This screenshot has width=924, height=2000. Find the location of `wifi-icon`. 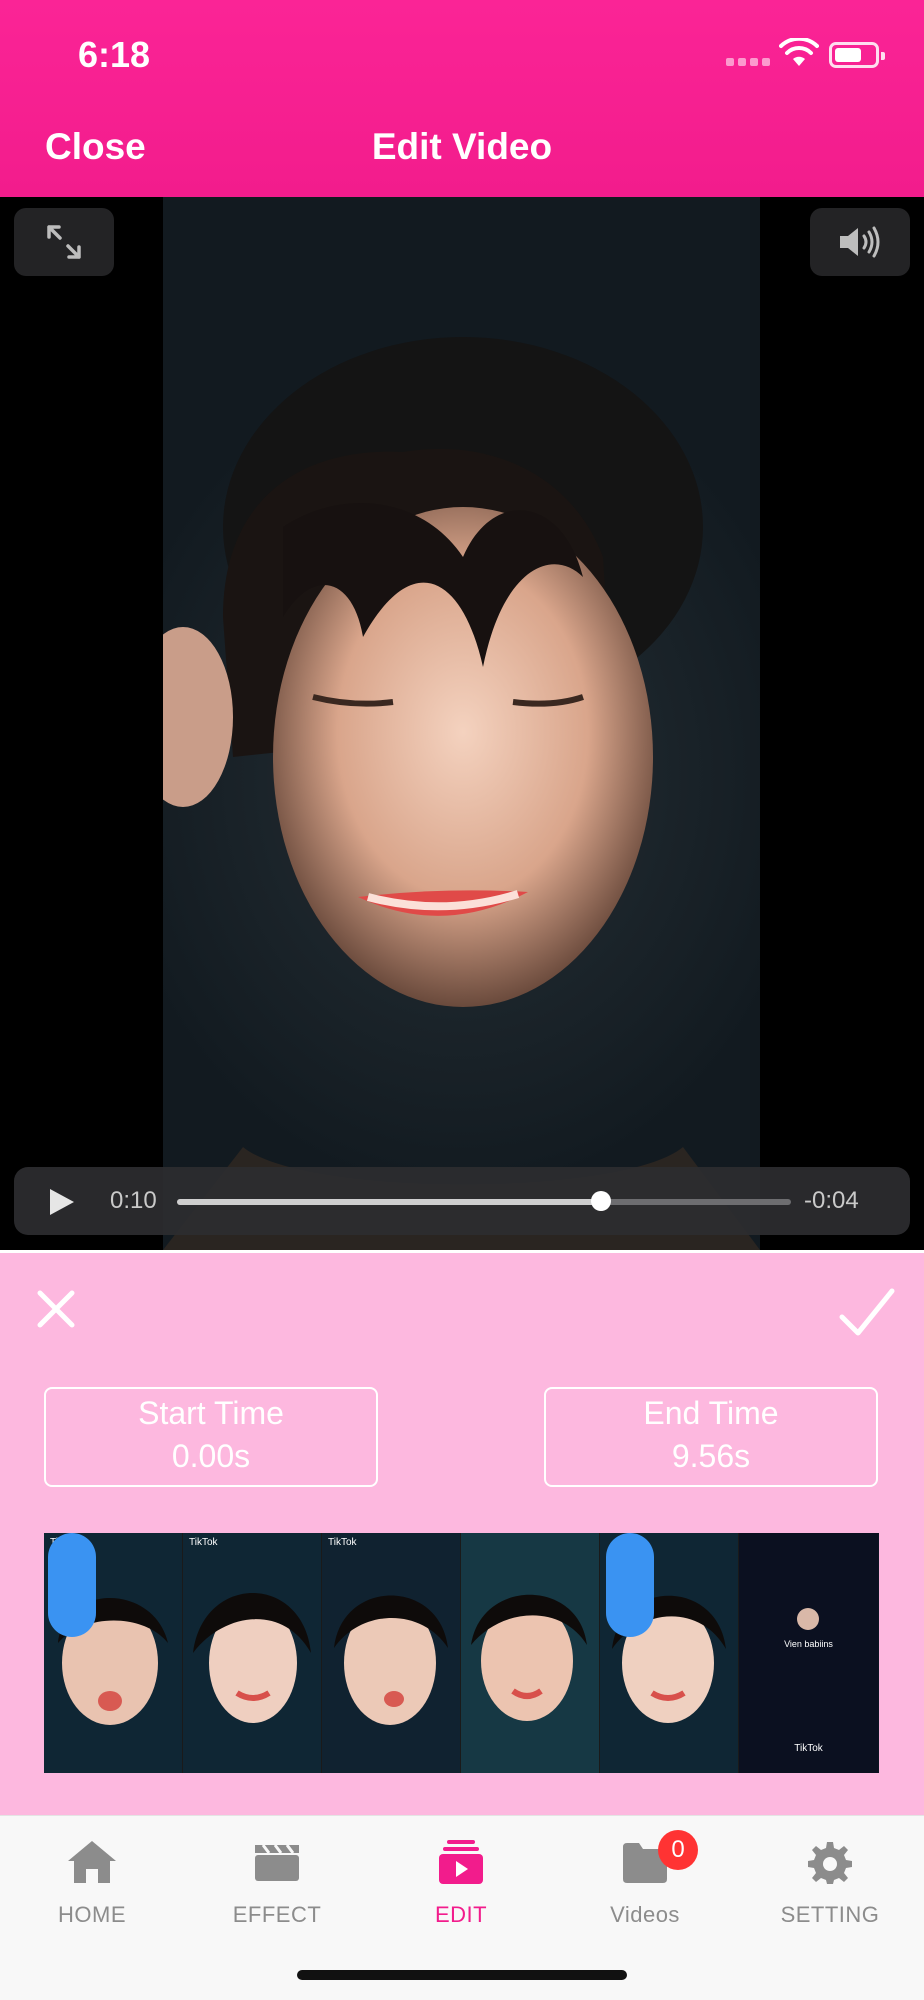

wifi-icon is located at coordinates (799, 52).